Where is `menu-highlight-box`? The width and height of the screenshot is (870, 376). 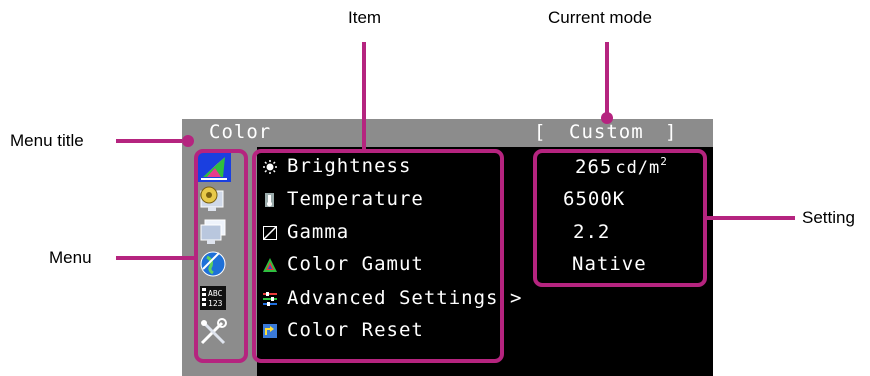
menu-highlight-box is located at coordinates (221, 256).